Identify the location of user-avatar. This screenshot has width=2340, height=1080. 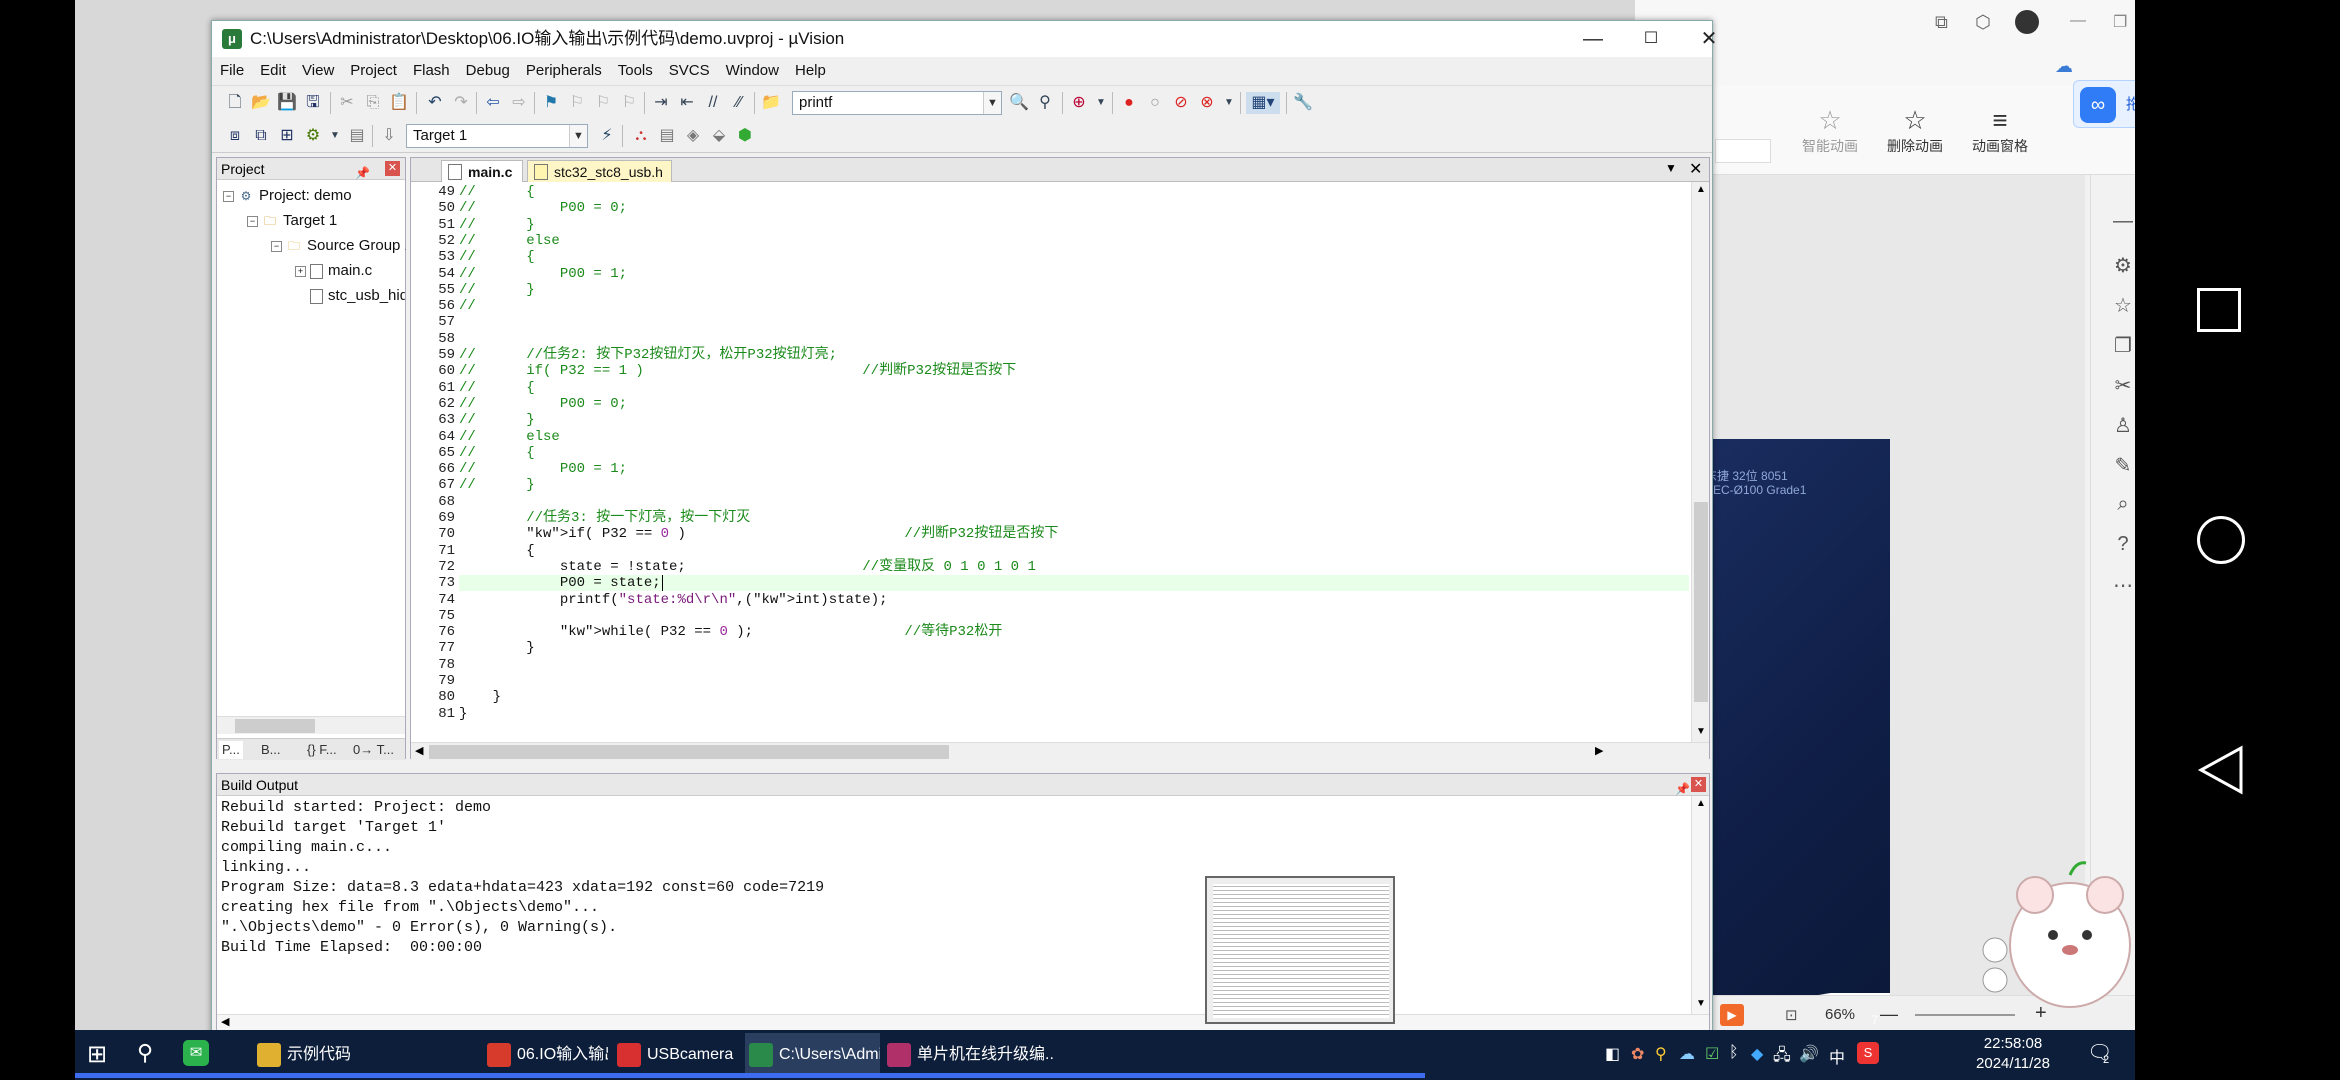
(2027, 22).